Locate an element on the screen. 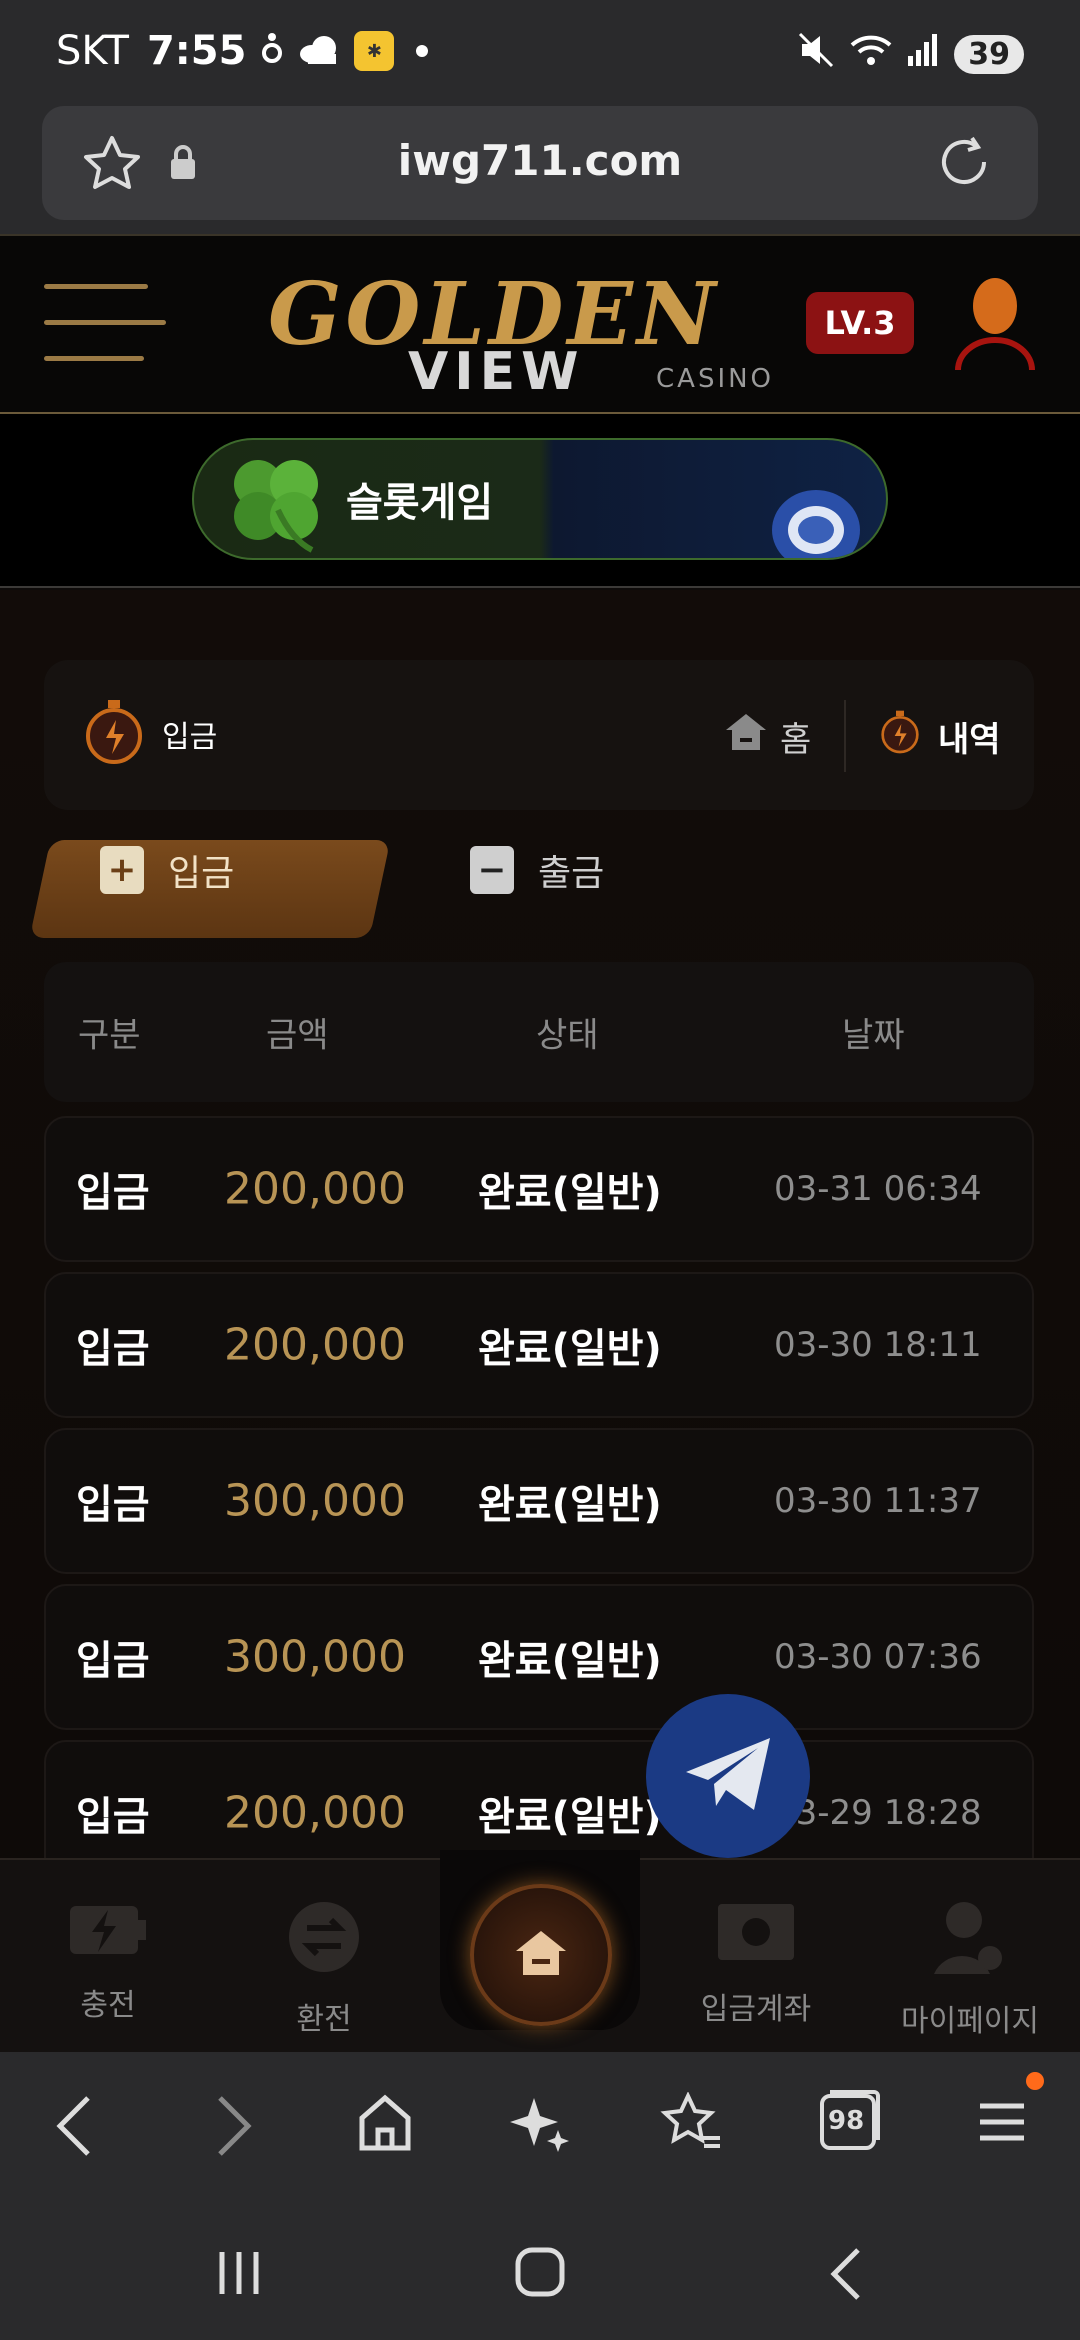 The width and height of the screenshot is (1080, 2340). tab-deposit-label: 입금 is located at coordinates (201, 873).